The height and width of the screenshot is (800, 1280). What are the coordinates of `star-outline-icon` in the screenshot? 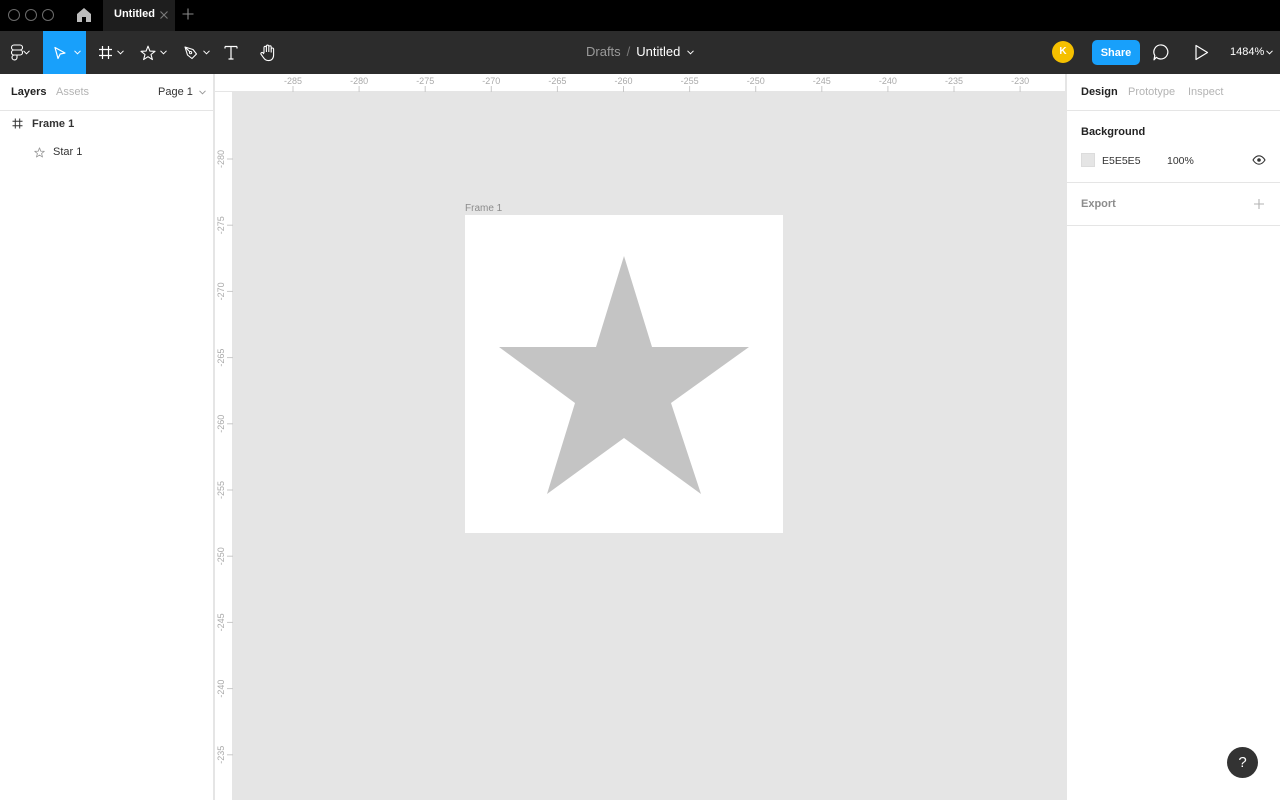 It's located at (39, 152).